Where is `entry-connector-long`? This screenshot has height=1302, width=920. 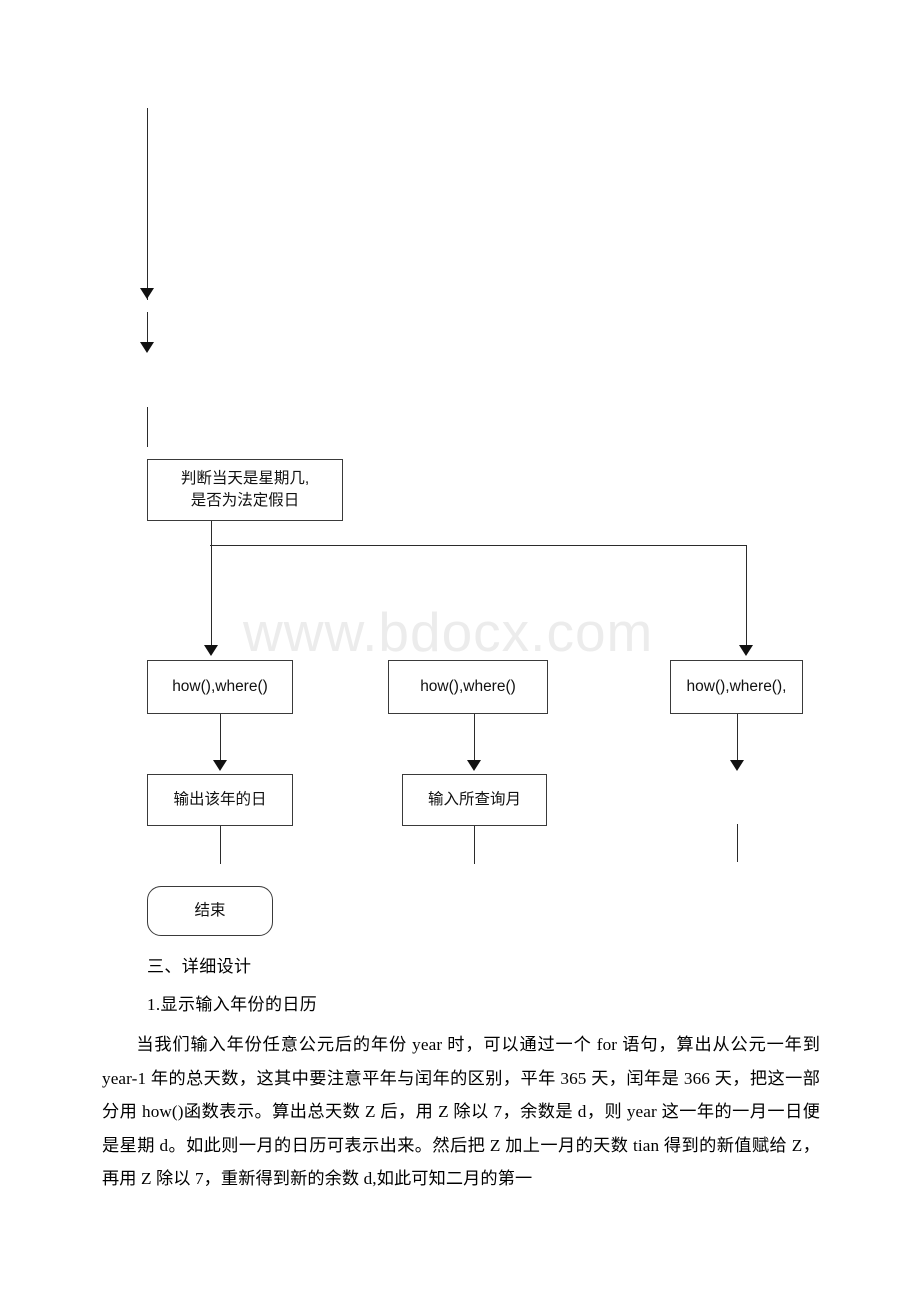
entry-connector-long is located at coordinates (147, 204).